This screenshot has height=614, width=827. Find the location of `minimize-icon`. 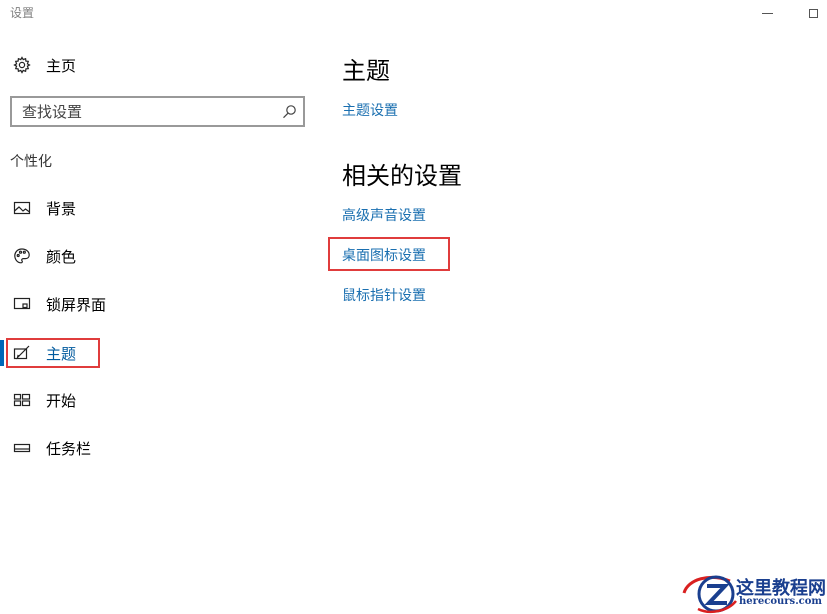

minimize-icon is located at coordinates (767, 13).